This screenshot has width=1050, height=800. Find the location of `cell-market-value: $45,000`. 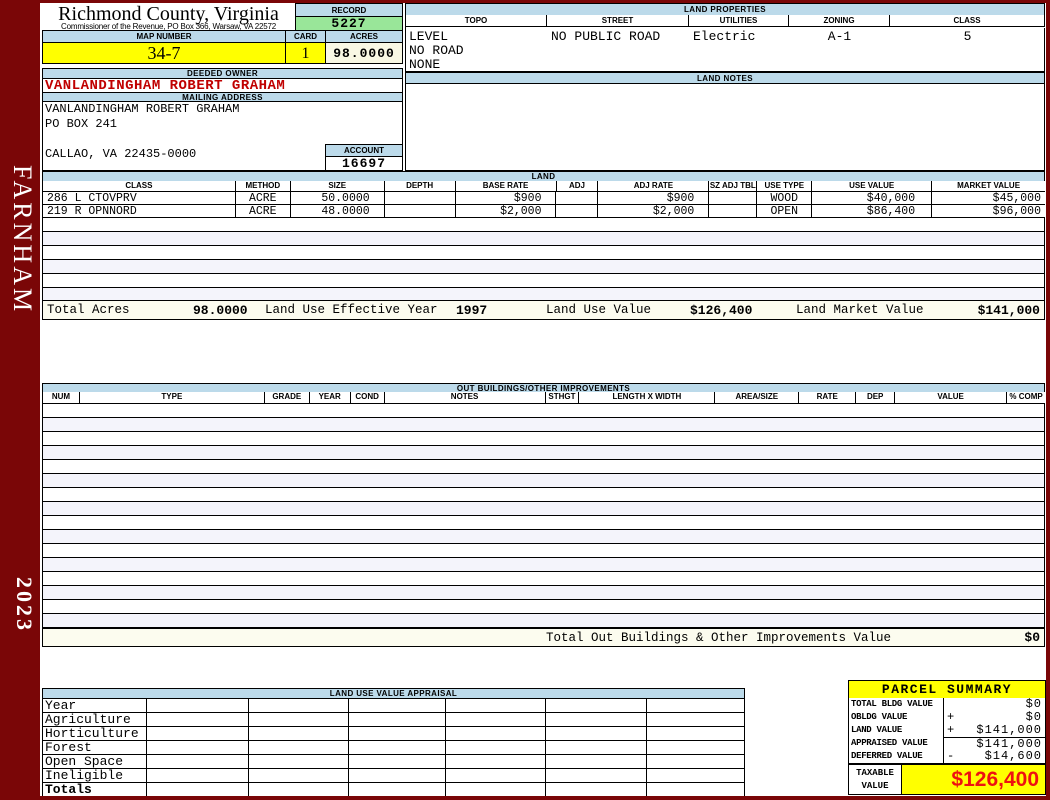

cell-market-value: $45,000 is located at coordinates (1016, 198).